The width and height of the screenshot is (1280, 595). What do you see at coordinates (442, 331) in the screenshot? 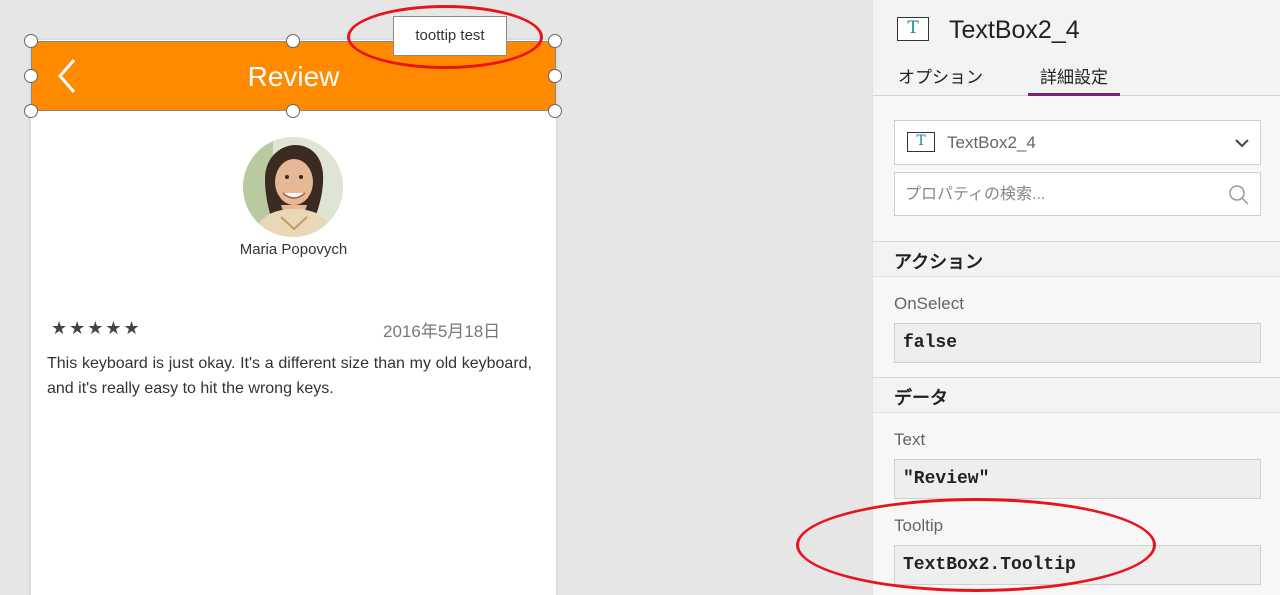
I see `review-date: 2016年5月18日` at bounding box center [442, 331].